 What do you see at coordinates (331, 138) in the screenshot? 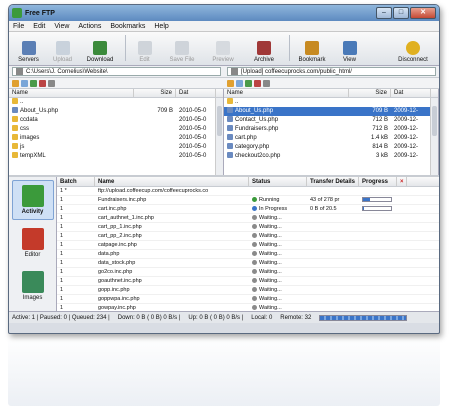
I see `file-row: cart.php 1.4 kB 2009-12-` at bounding box center [331, 138].